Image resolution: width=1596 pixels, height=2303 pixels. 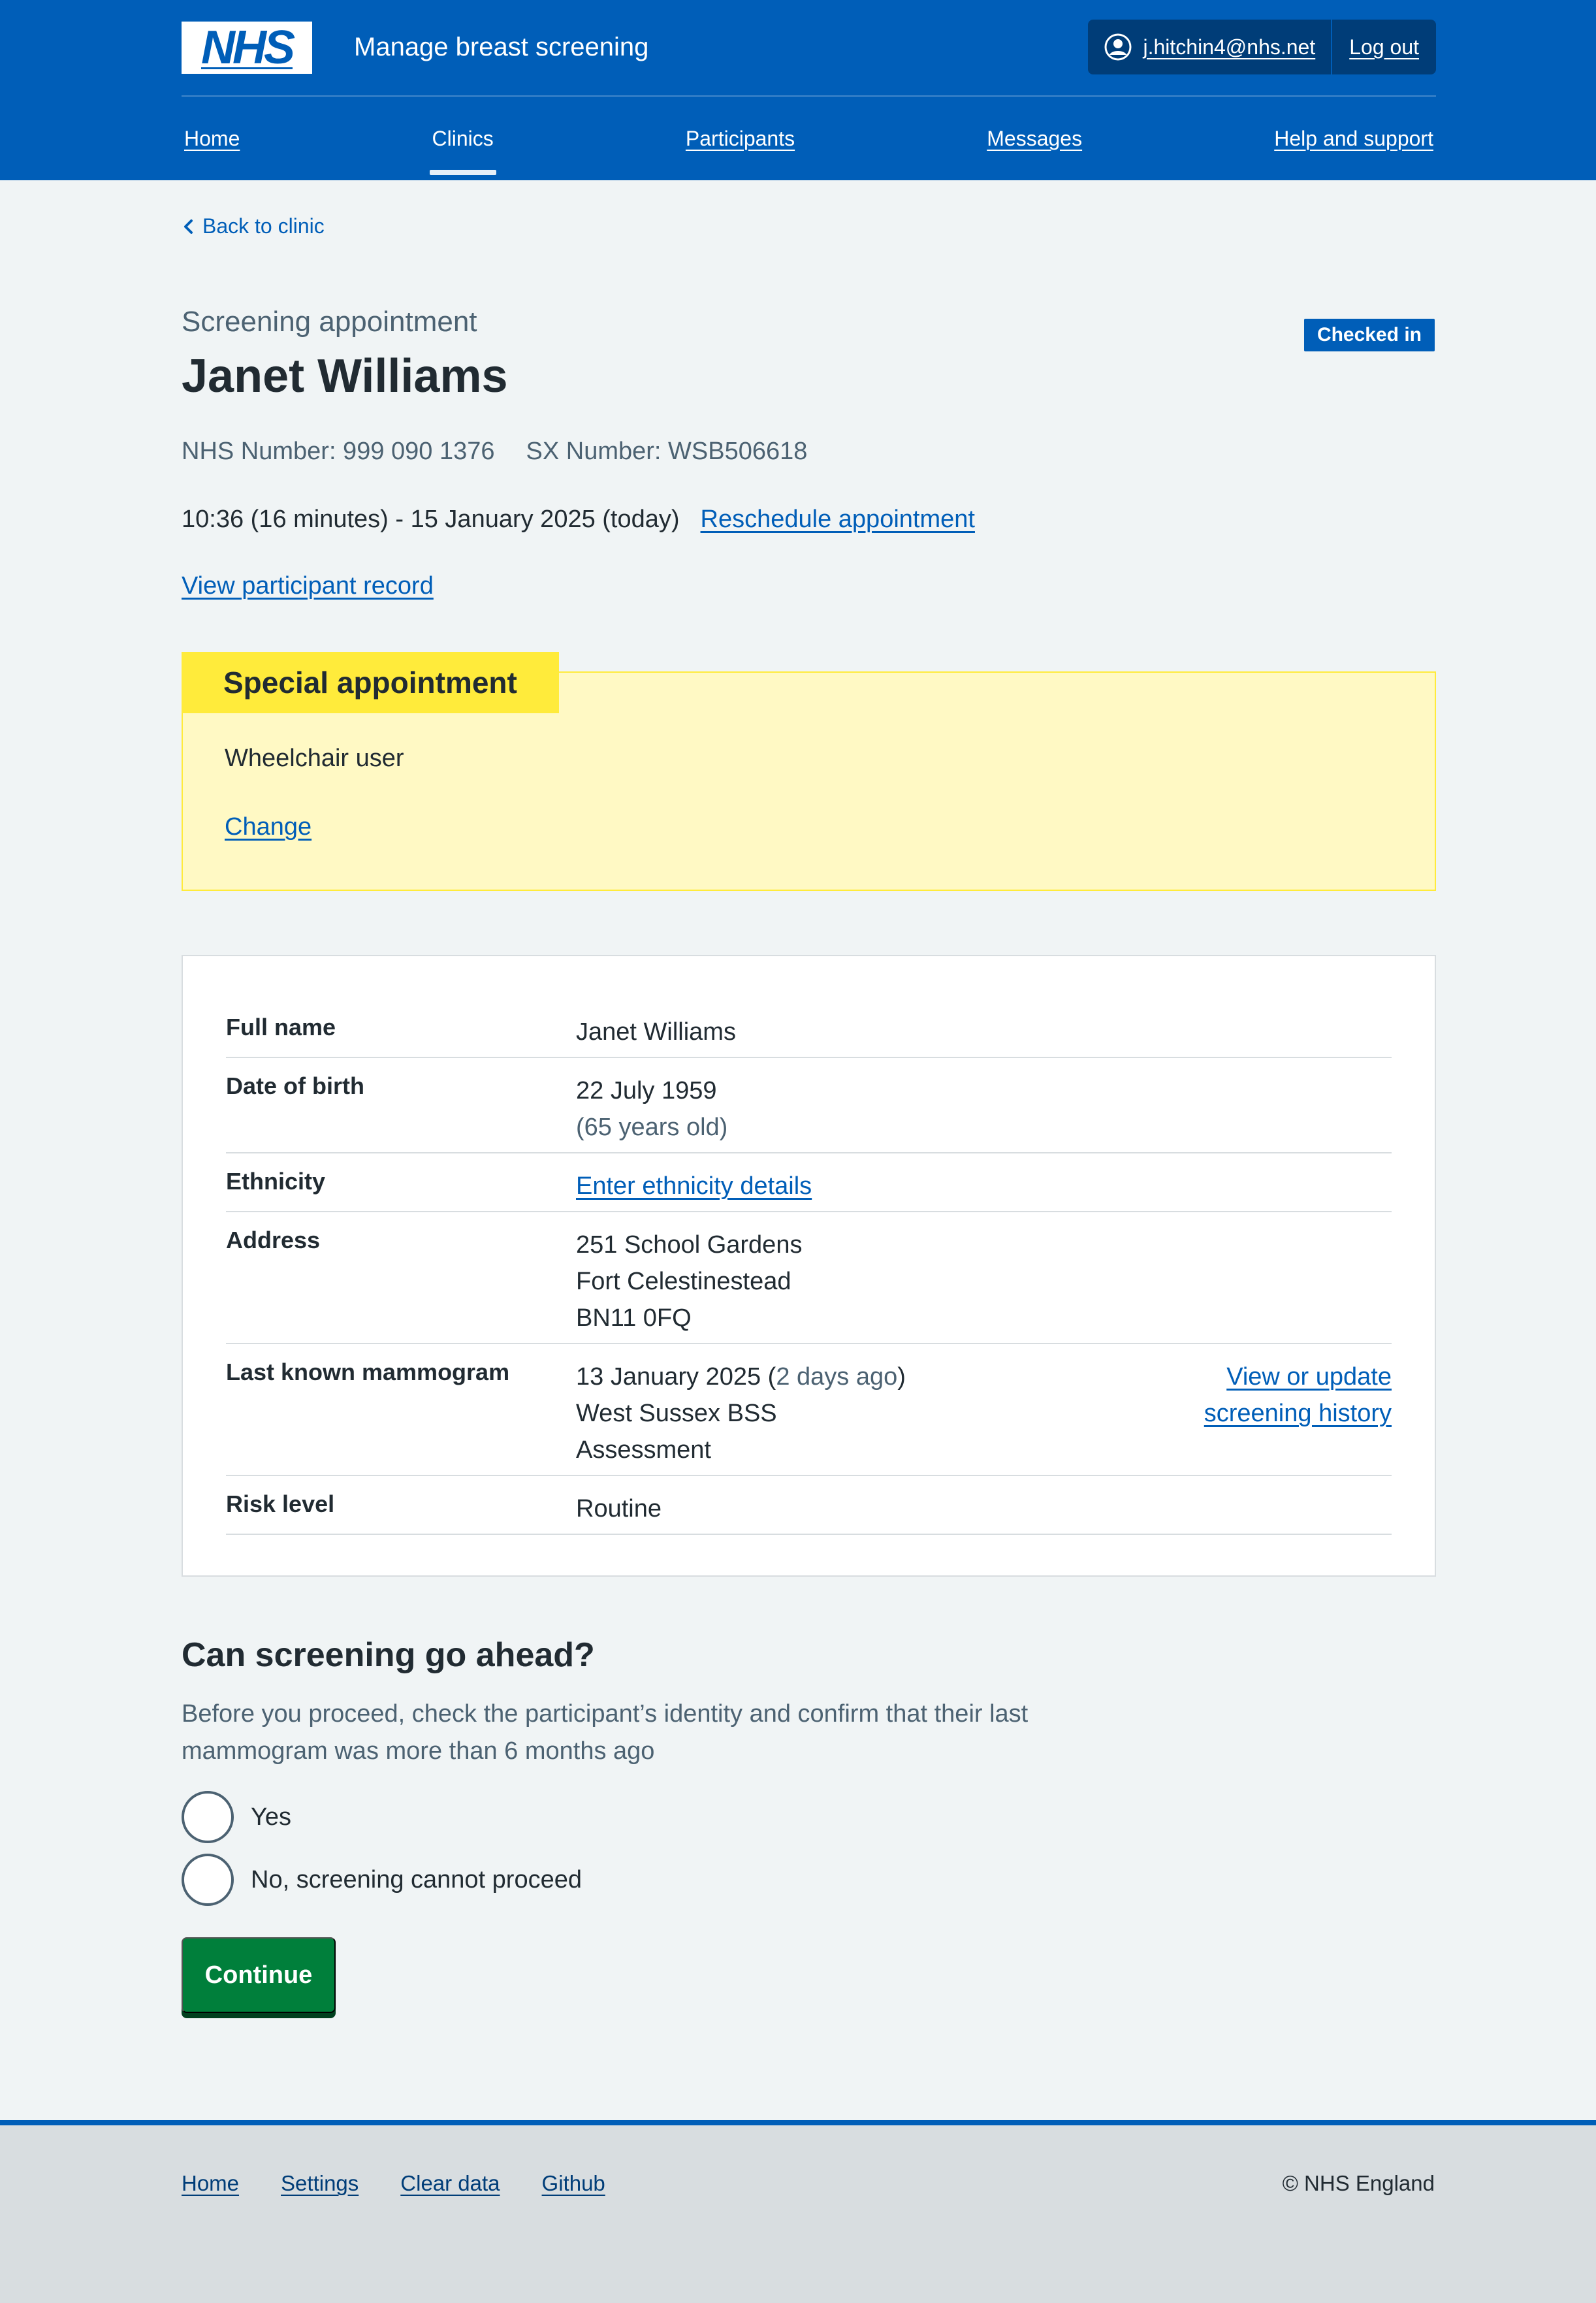 I want to click on nhs-number: NHS Number: 999 090 1376, so click(x=338, y=451).